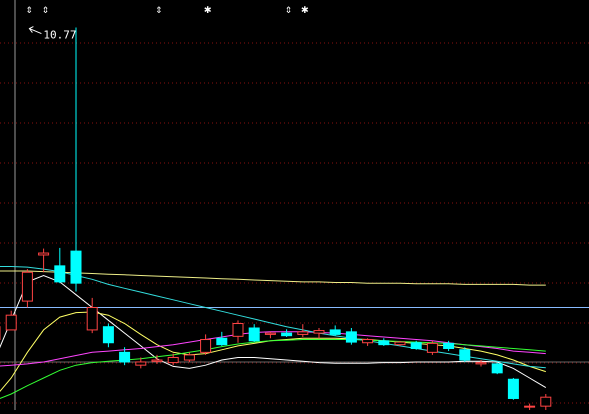 The width and height of the screenshot is (589, 414). I want to click on annotation-label: 10.77, so click(59, 35).